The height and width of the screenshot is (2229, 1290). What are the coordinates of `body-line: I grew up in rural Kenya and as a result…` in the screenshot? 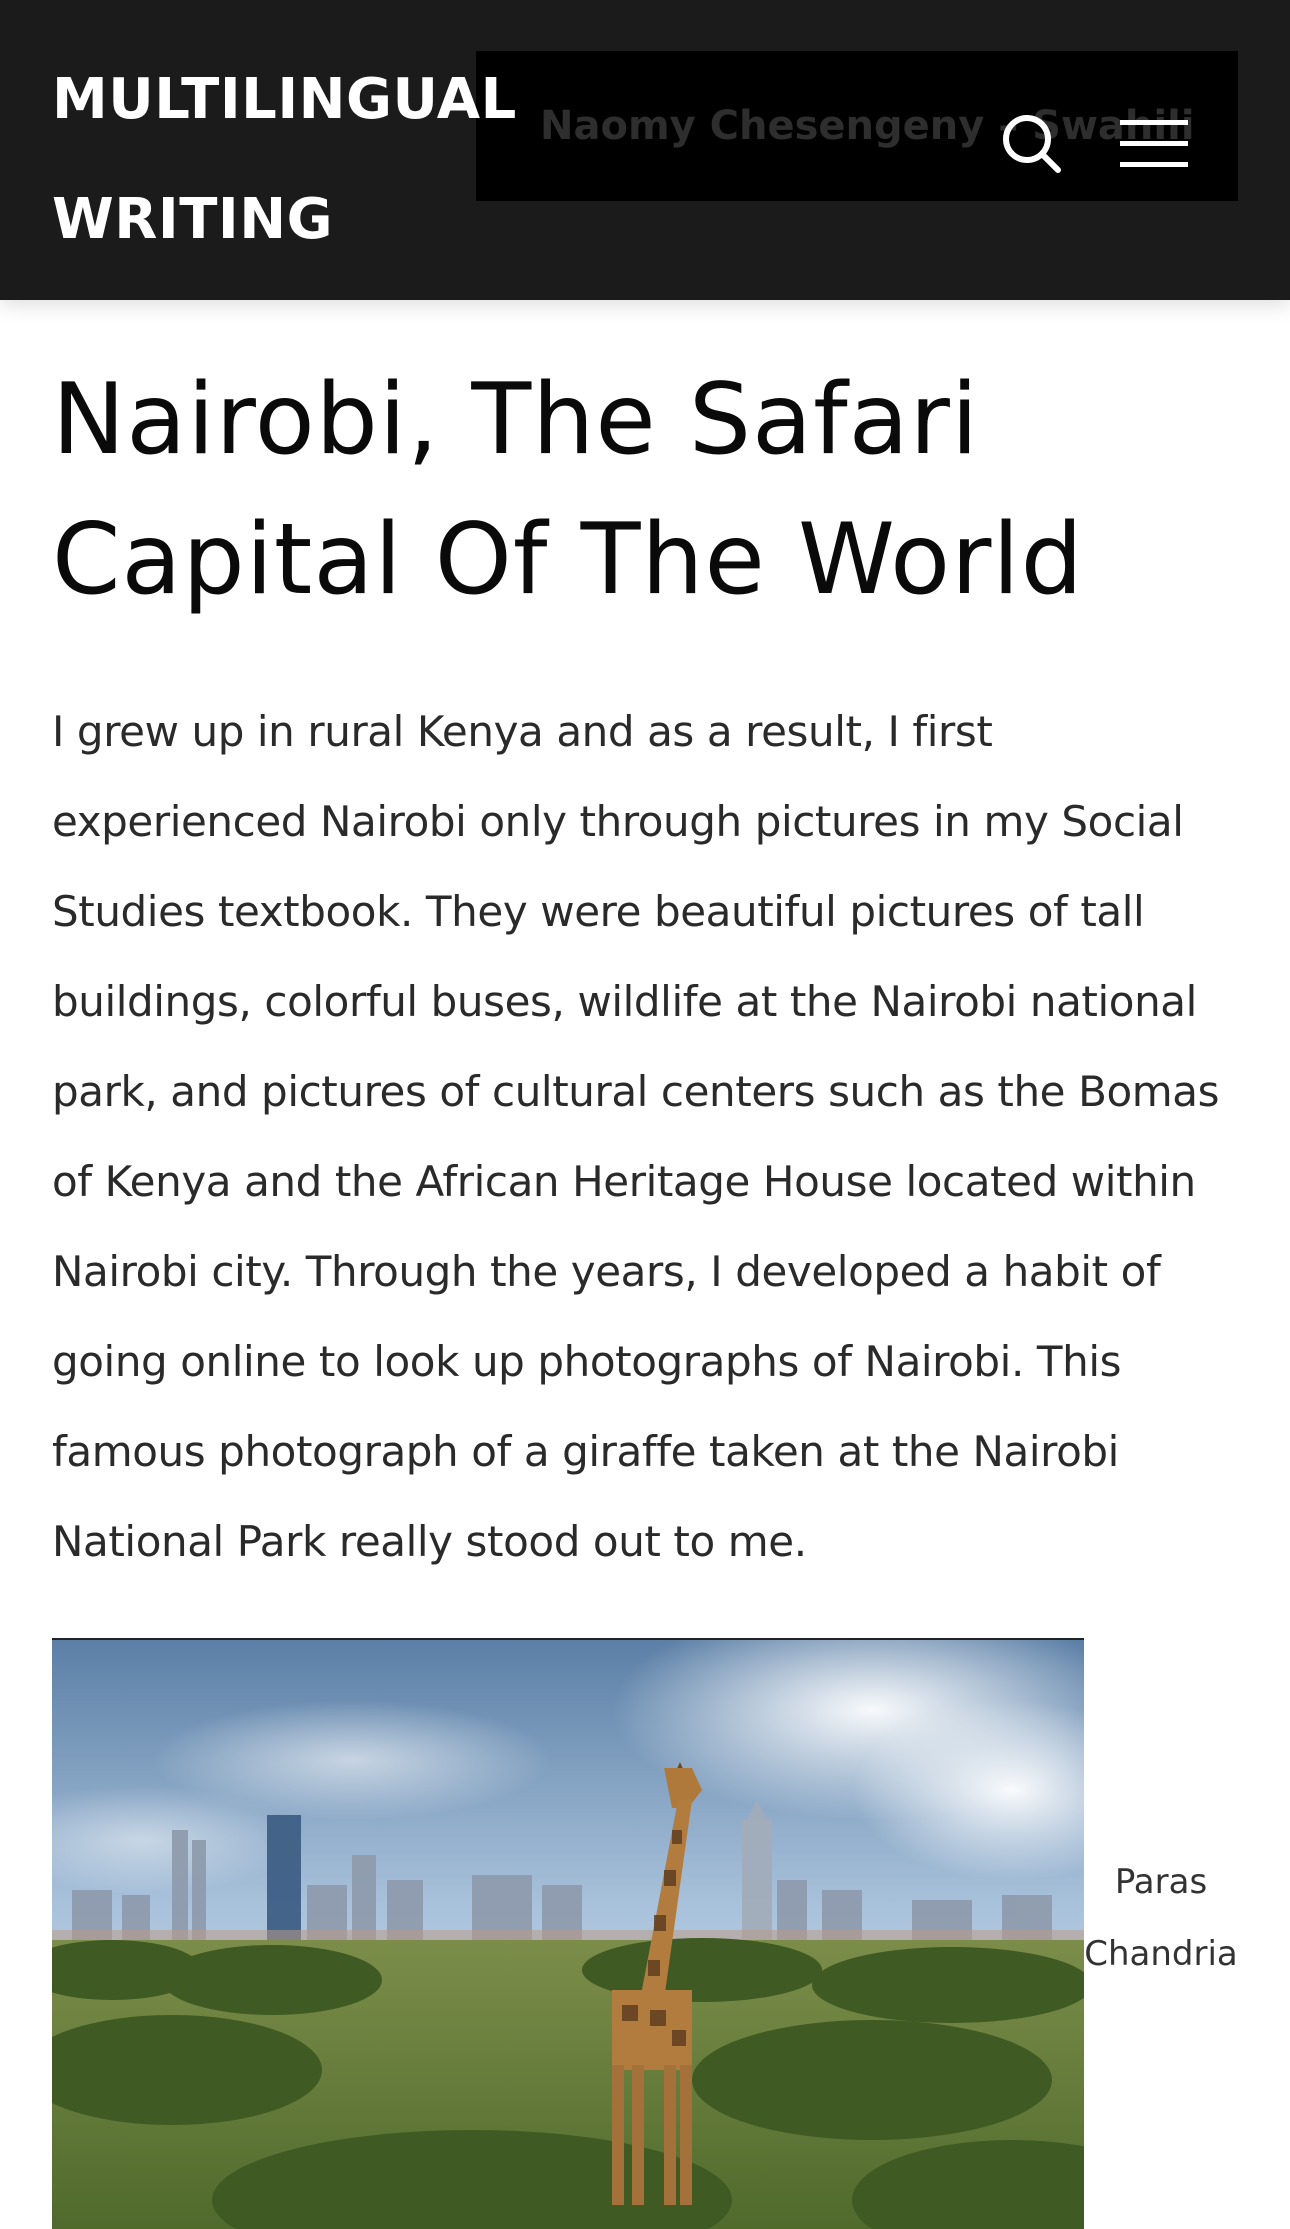 It's located at (522, 731).